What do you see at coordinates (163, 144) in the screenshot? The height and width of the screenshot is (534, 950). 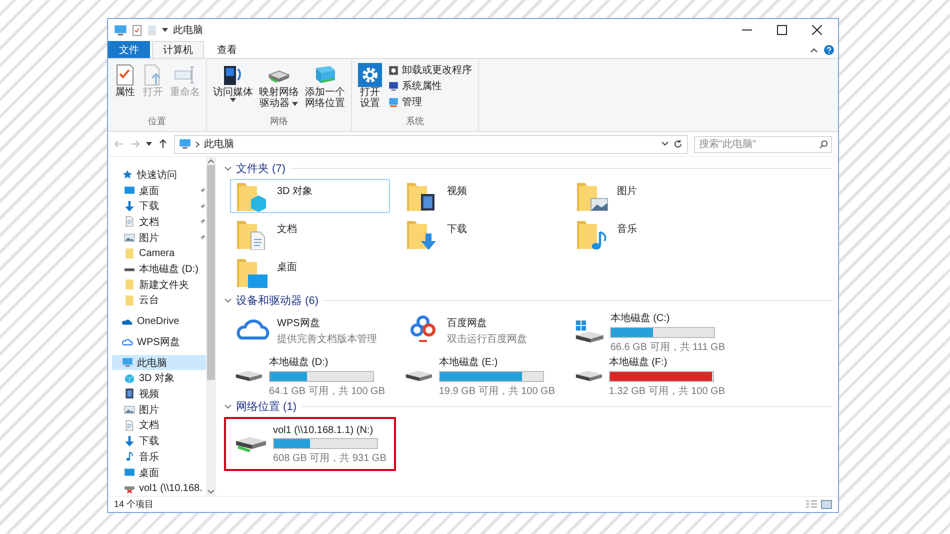 I see `up-arrow-icon` at bounding box center [163, 144].